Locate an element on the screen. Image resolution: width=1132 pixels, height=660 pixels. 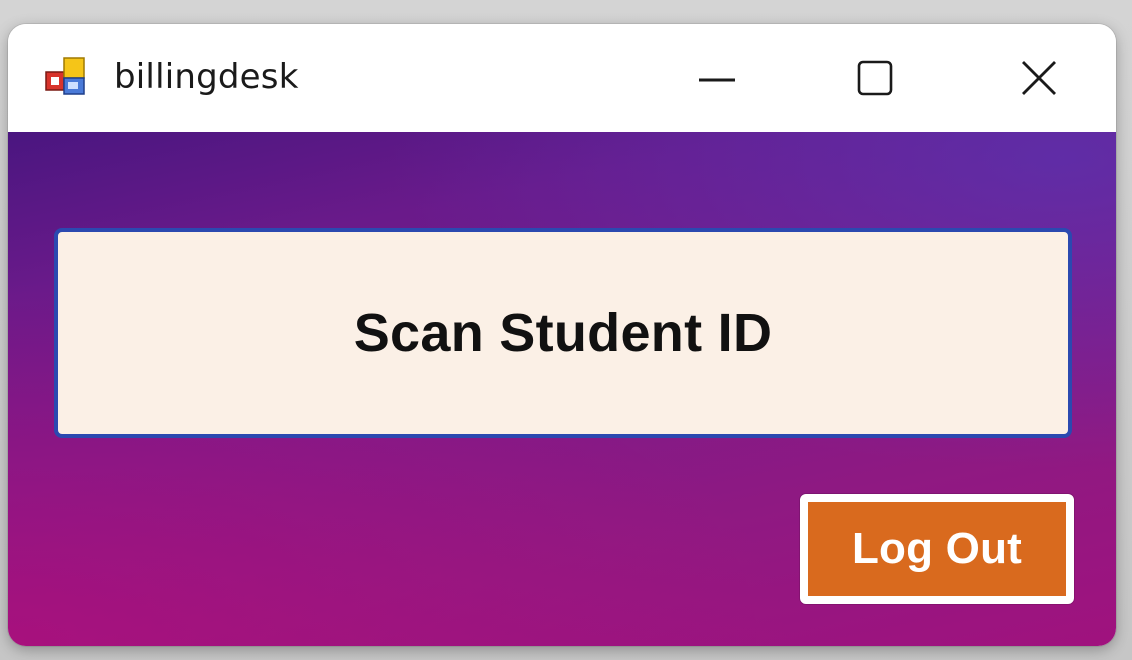
minimize-icon is located at coordinates (717, 78).